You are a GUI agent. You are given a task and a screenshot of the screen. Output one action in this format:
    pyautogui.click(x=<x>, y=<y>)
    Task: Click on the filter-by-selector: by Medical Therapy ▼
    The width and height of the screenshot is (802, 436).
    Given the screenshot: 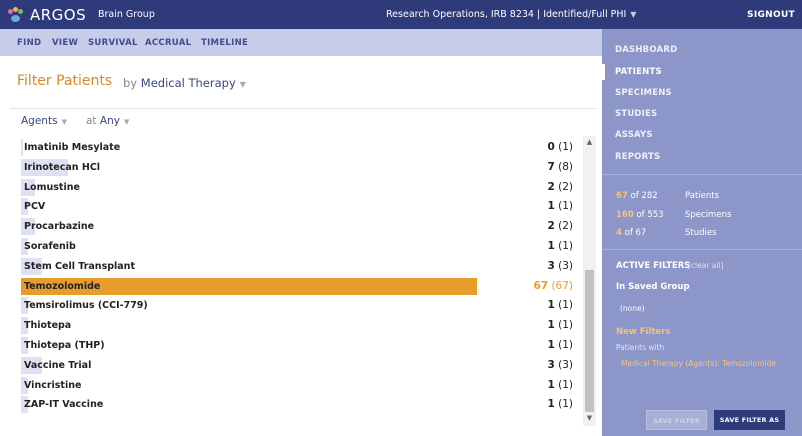 What is the action you would take?
    pyautogui.click(x=184, y=83)
    